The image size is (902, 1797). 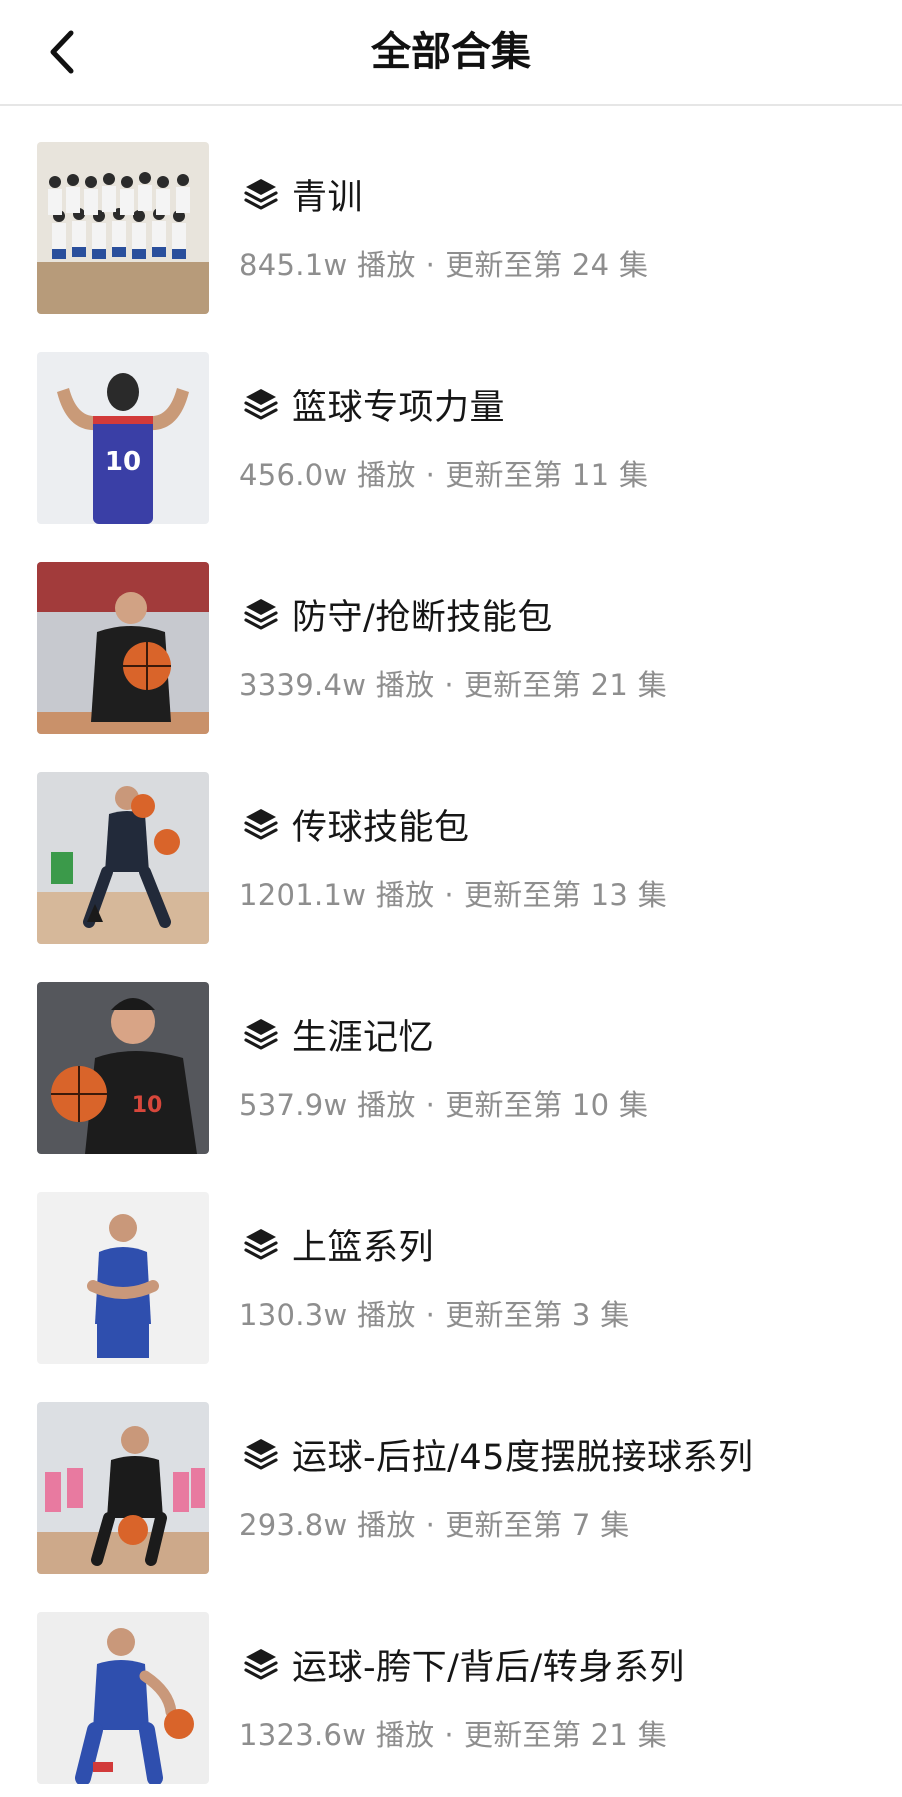 What do you see at coordinates (488, 1667) in the screenshot?
I see `collection-title: 运球-胯下/背后/转身系列` at bounding box center [488, 1667].